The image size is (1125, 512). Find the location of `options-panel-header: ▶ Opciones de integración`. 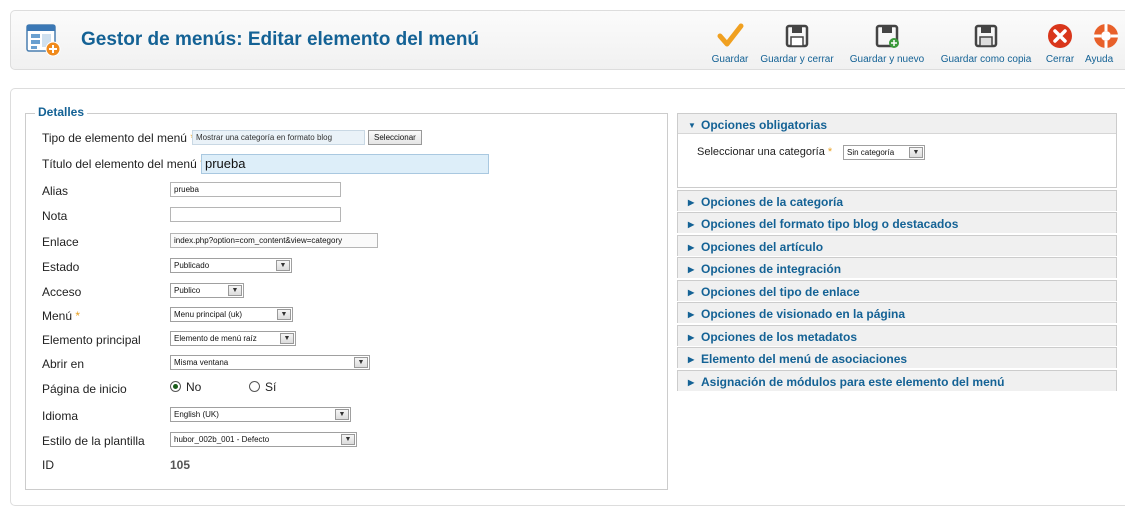

options-panel-header: ▶ Opciones de integración is located at coordinates (897, 268).